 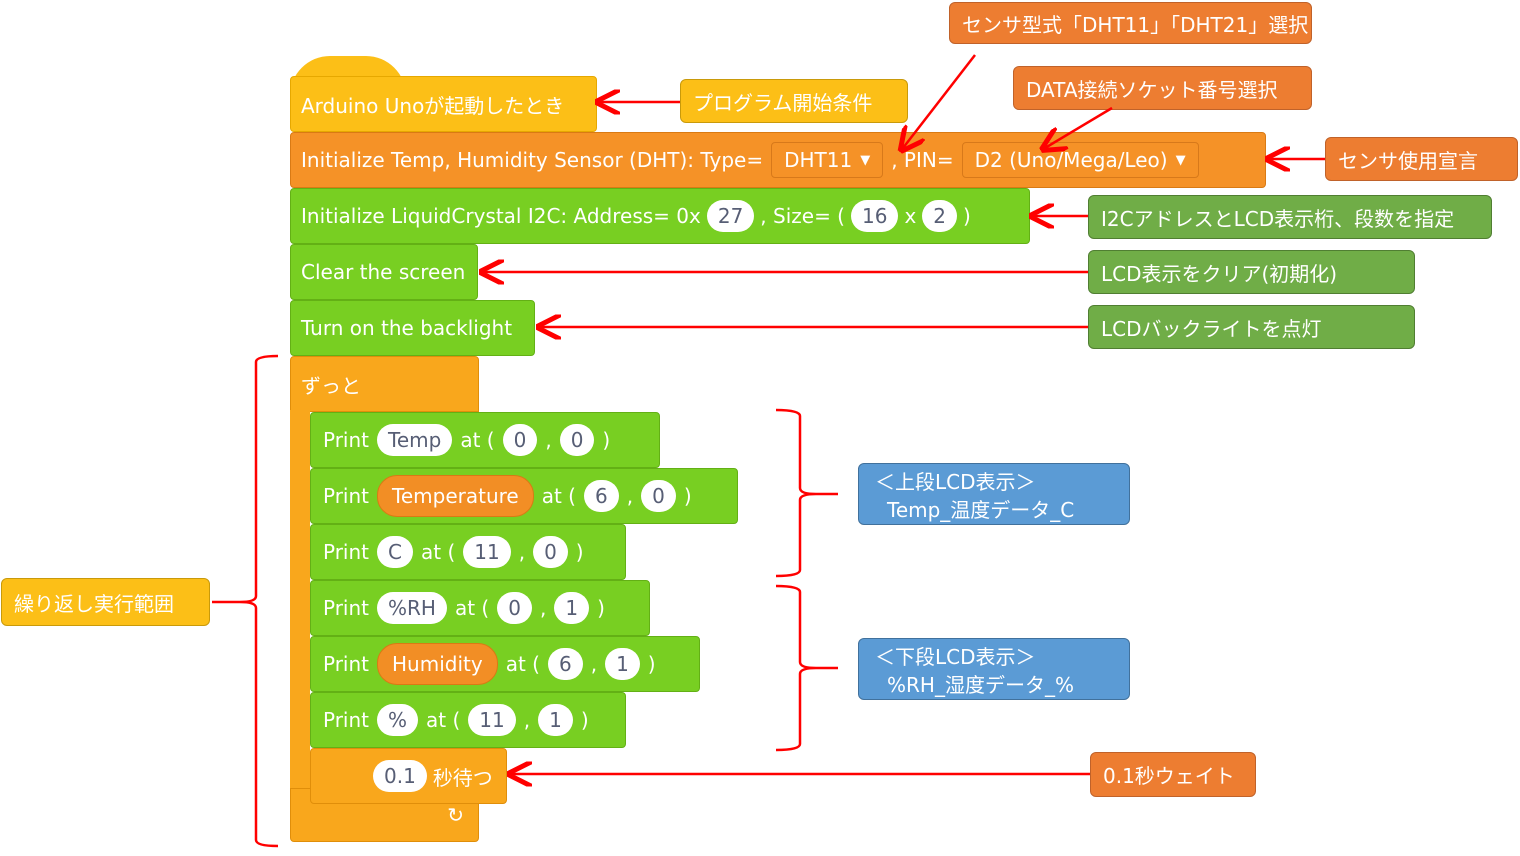 What do you see at coordinates (245, 601) in the screenshot?
I see `brace-loop-range` at bounding box center [245, 601].